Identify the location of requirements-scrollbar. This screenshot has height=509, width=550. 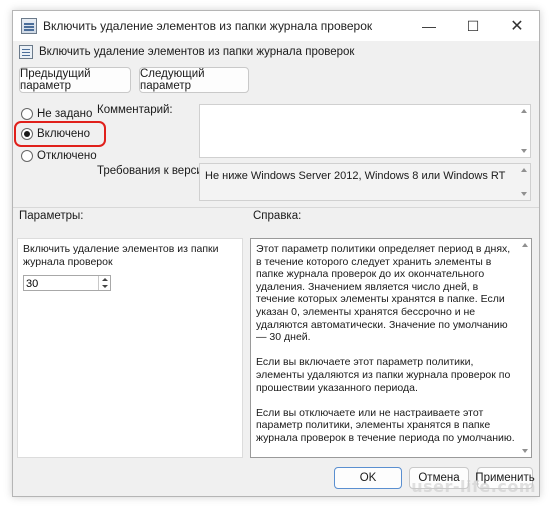
(524, 182).